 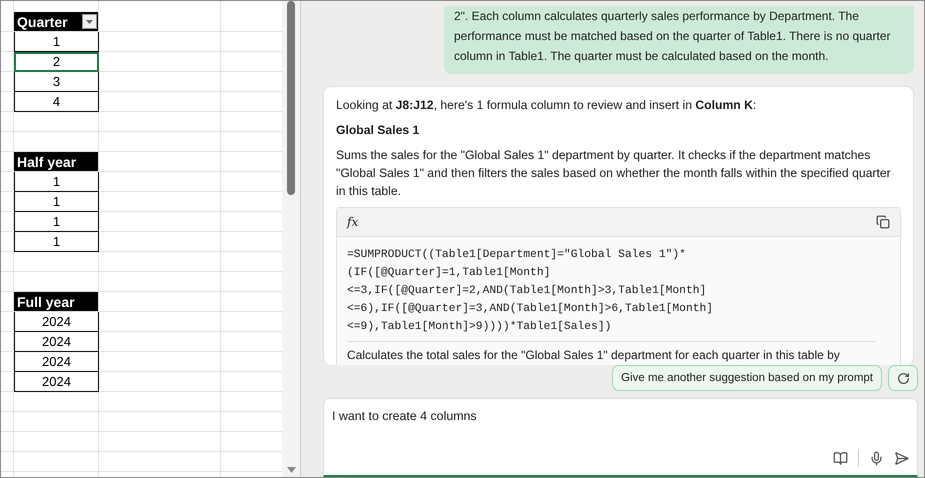 What do you see at coordinates (56, 82) in the screenshot?
I see `table-cell: 3` at bounding box center [56, 82].